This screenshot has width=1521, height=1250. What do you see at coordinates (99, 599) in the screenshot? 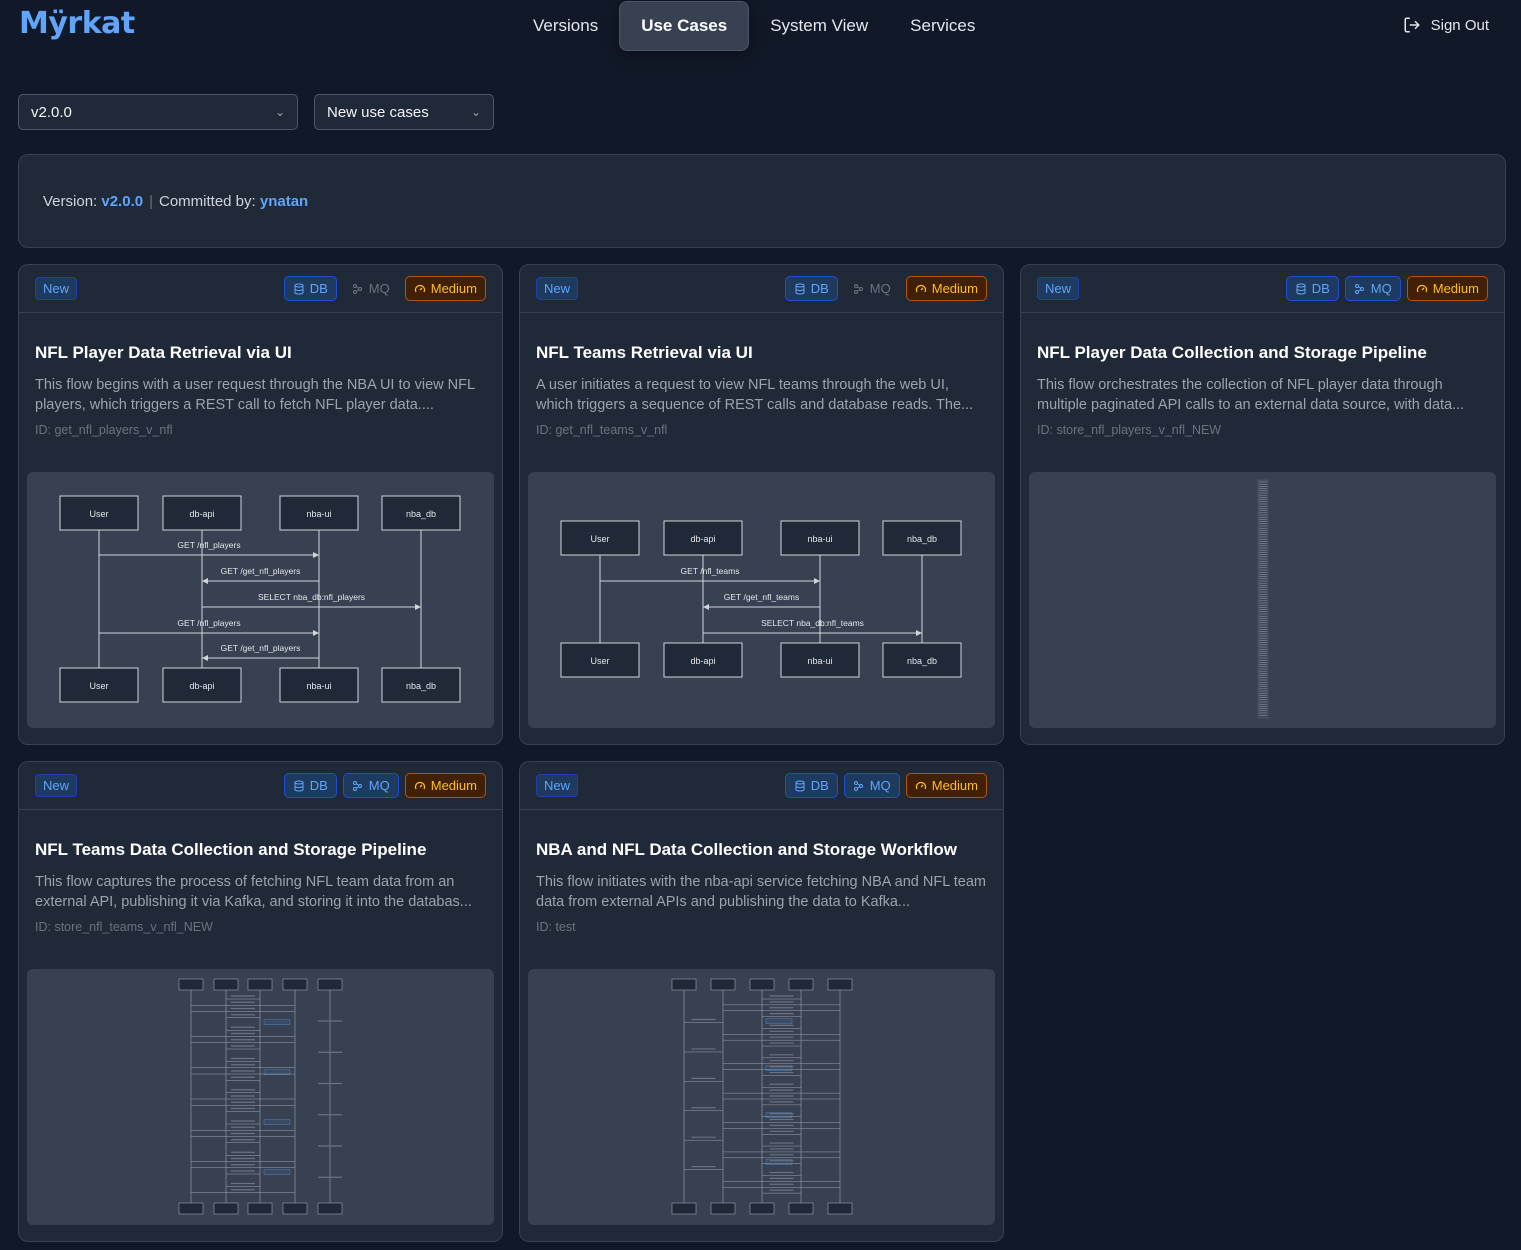
I see `participant-User: User User` at bounding box center [99, 599].